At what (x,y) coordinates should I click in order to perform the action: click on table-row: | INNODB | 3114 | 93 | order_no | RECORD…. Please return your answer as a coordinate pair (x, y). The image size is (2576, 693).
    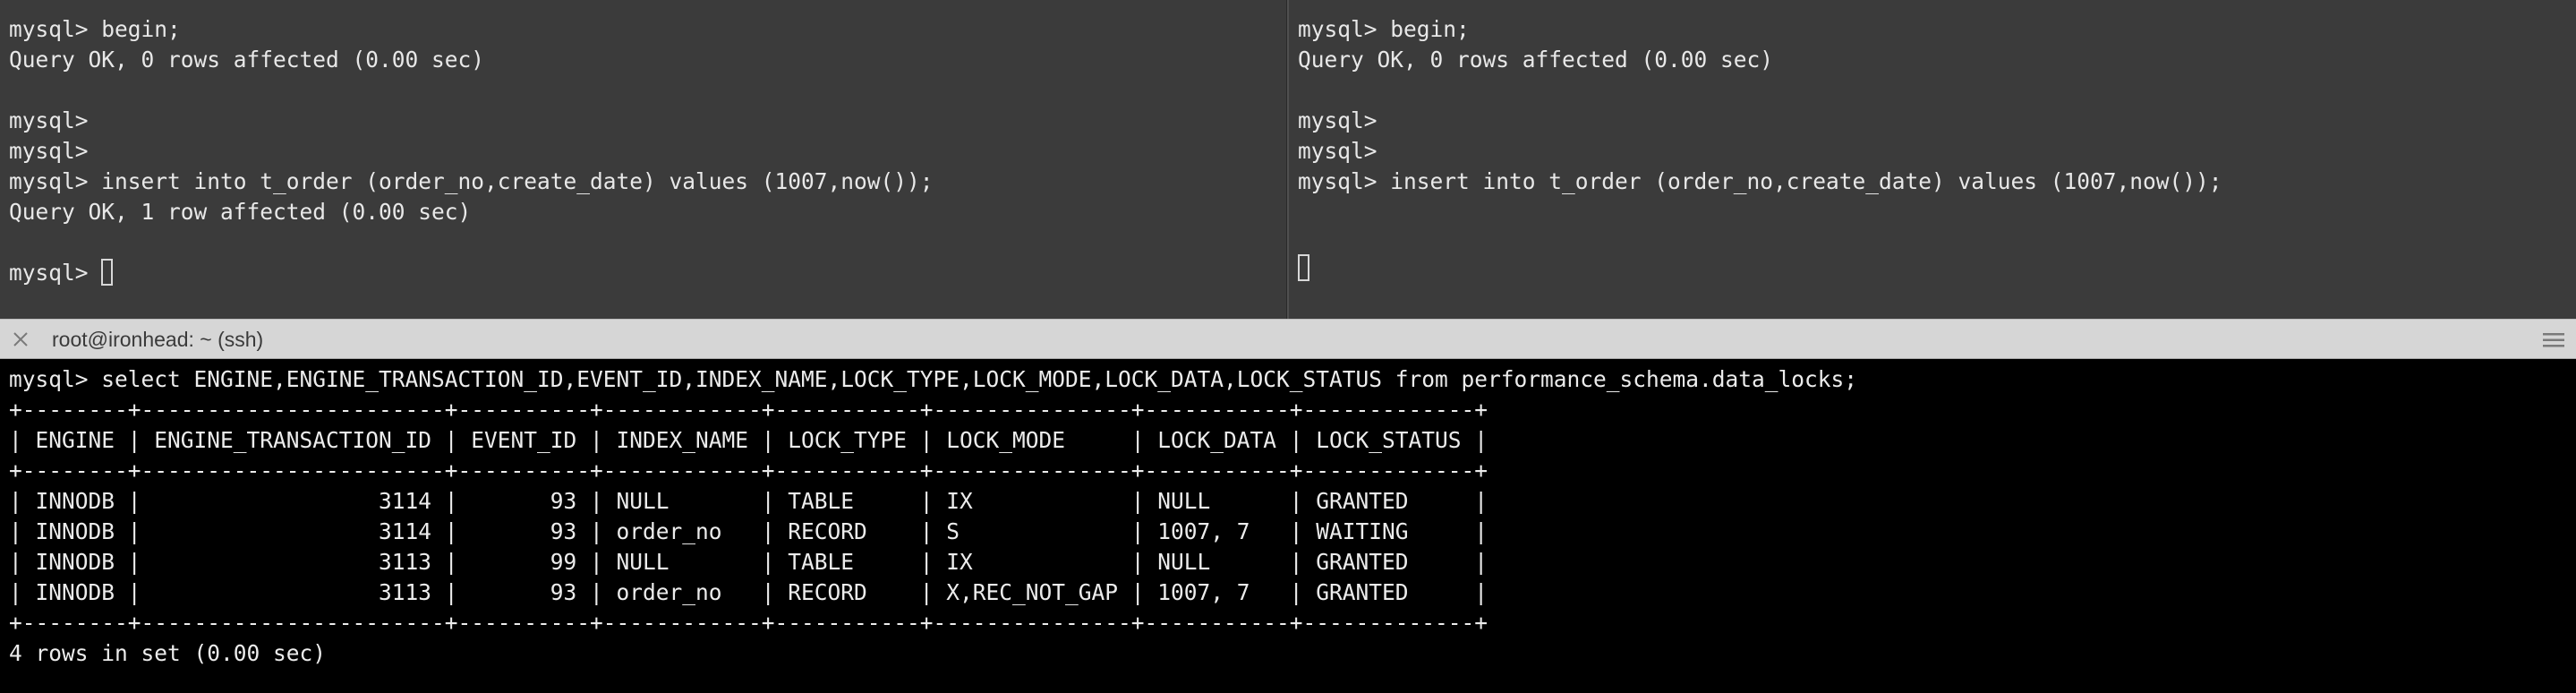
    Looking at the image, I should click on (748, 531).